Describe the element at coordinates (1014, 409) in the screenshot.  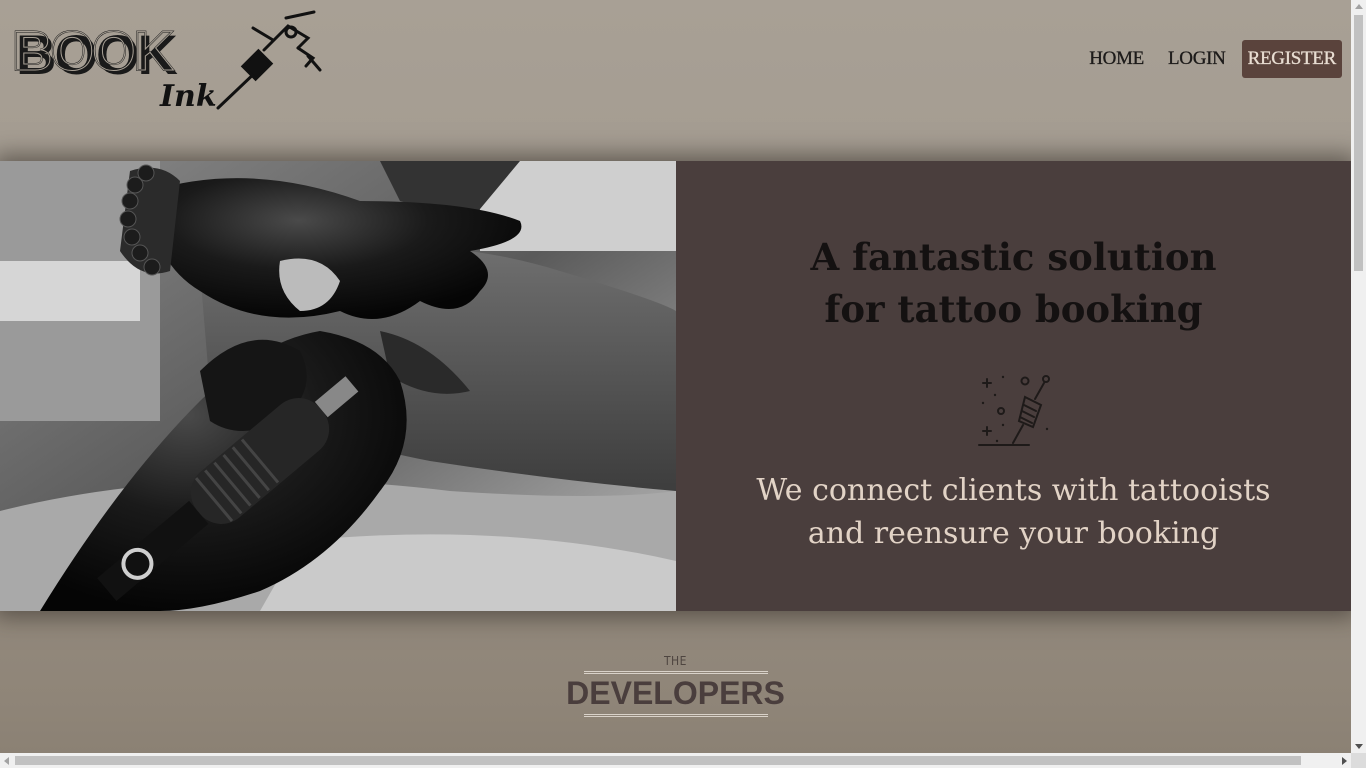
I see `tattoo-machine-icon` at that location.